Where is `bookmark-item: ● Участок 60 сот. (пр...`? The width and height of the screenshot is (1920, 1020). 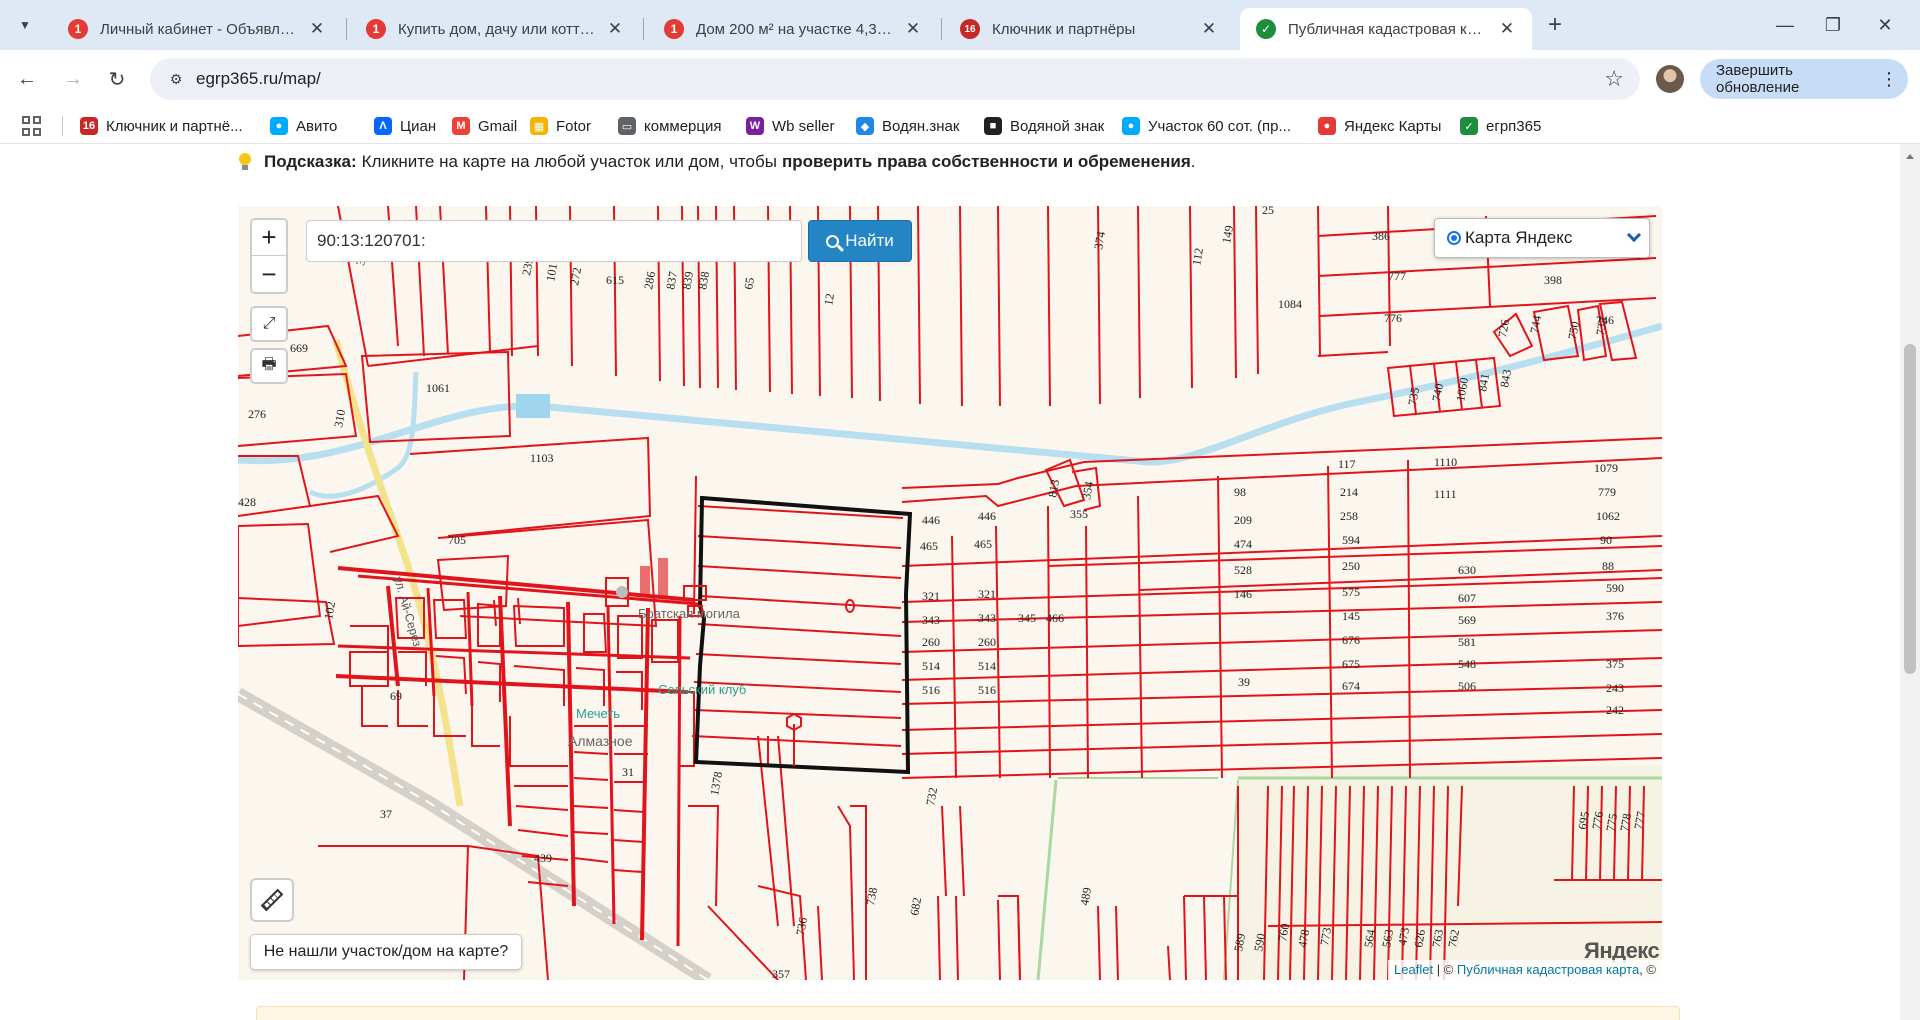
bookmark-item: ● Участок 60 сот. (пр... is located at coordinates (1206, 126).